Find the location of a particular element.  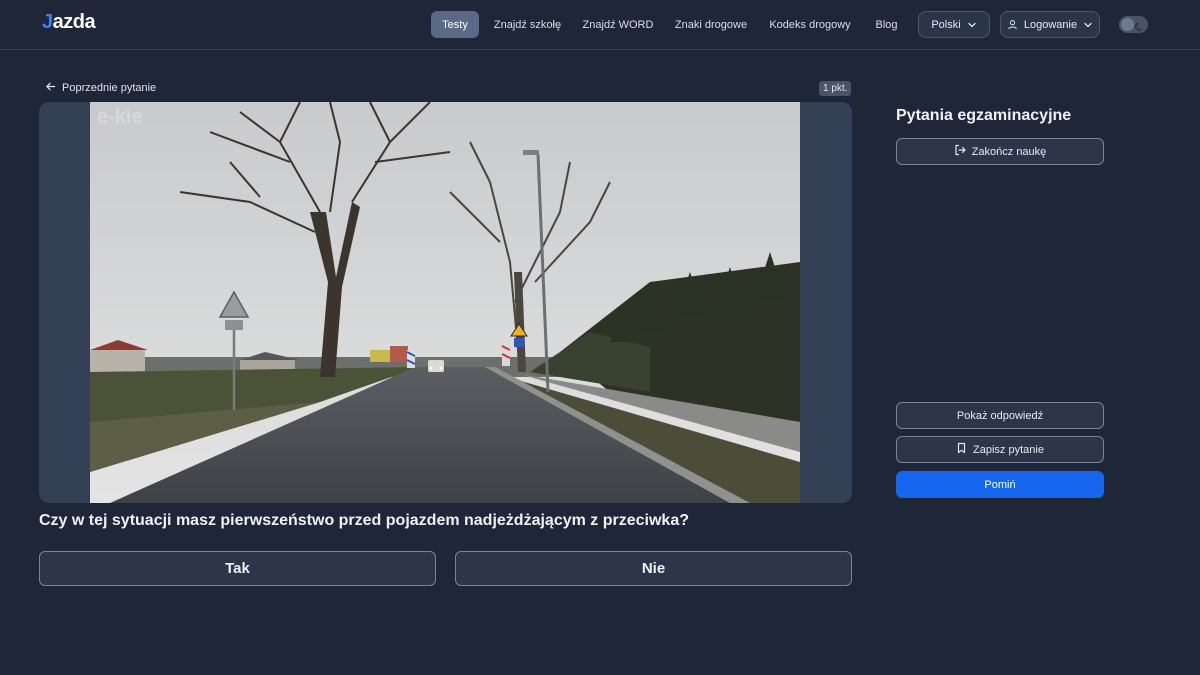

nav-link-kodeks-drogowy: Kodeks drogowy is located at coordinates (810, 24).